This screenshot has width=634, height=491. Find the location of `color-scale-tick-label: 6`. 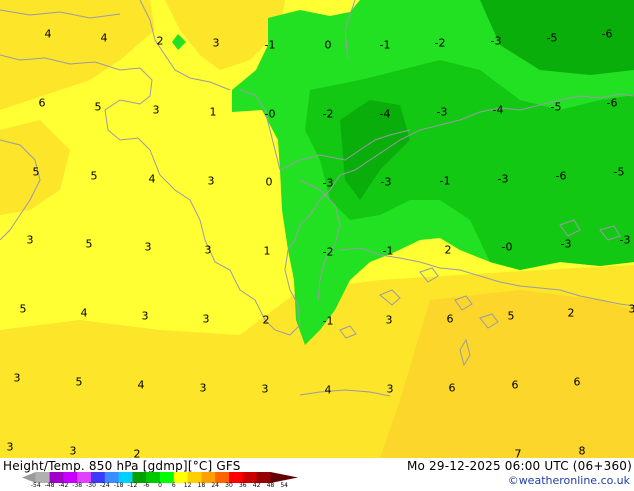

color-scale-tick-label: 6 is located at coordinates (174, 486).